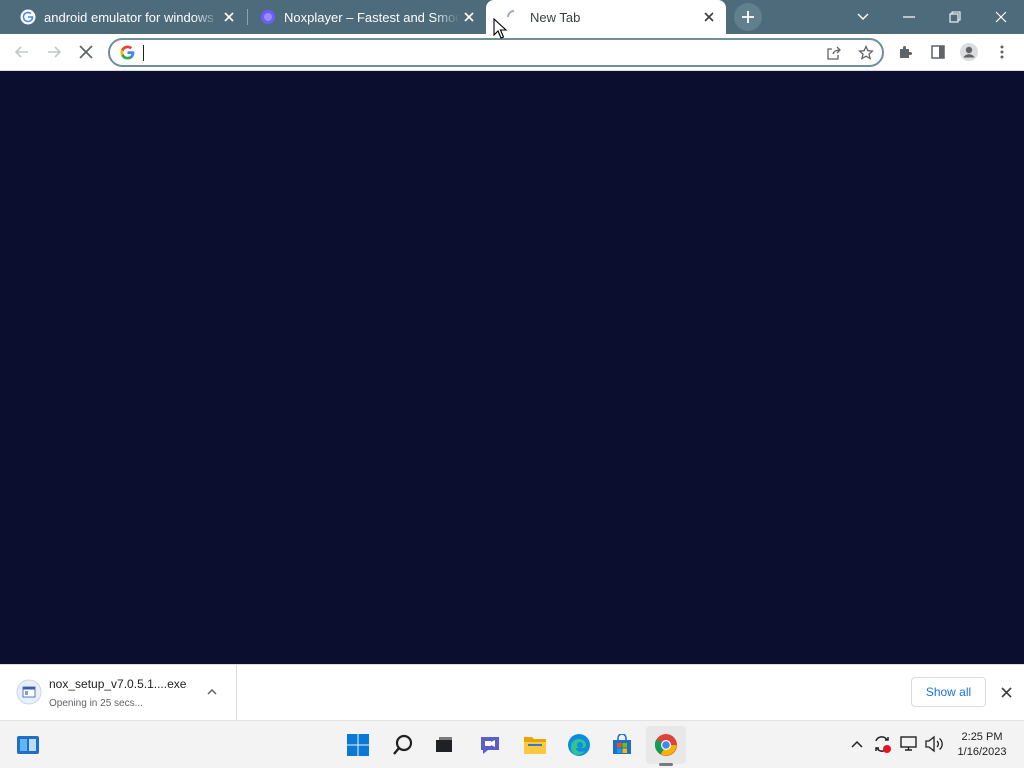 This screenshot has width=1024, height=768. I want to click on tab-search-button, so click(863, 17).